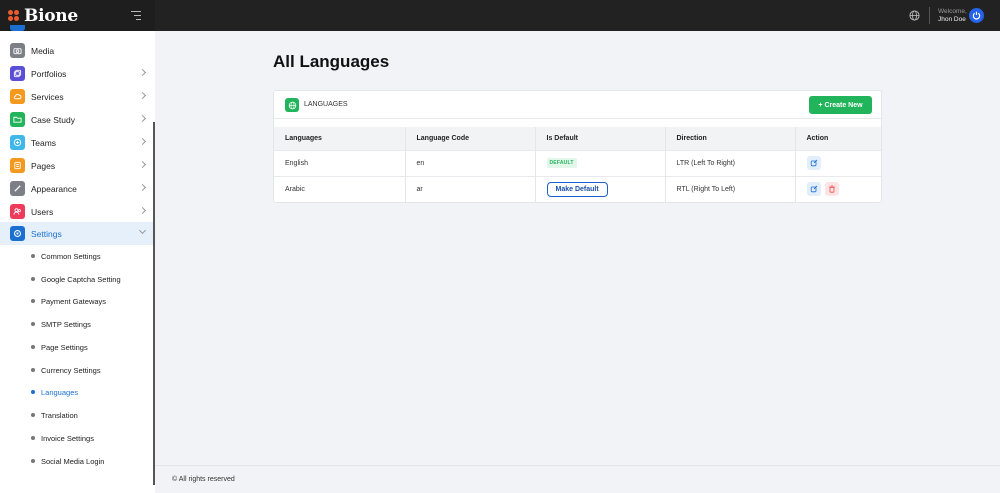 The image size is (1000, 493). What do you see at coordinates (49, 73) in the screenshot?
I see `sidebar-item-label: Portfolios` at bounding box center [49, 73].